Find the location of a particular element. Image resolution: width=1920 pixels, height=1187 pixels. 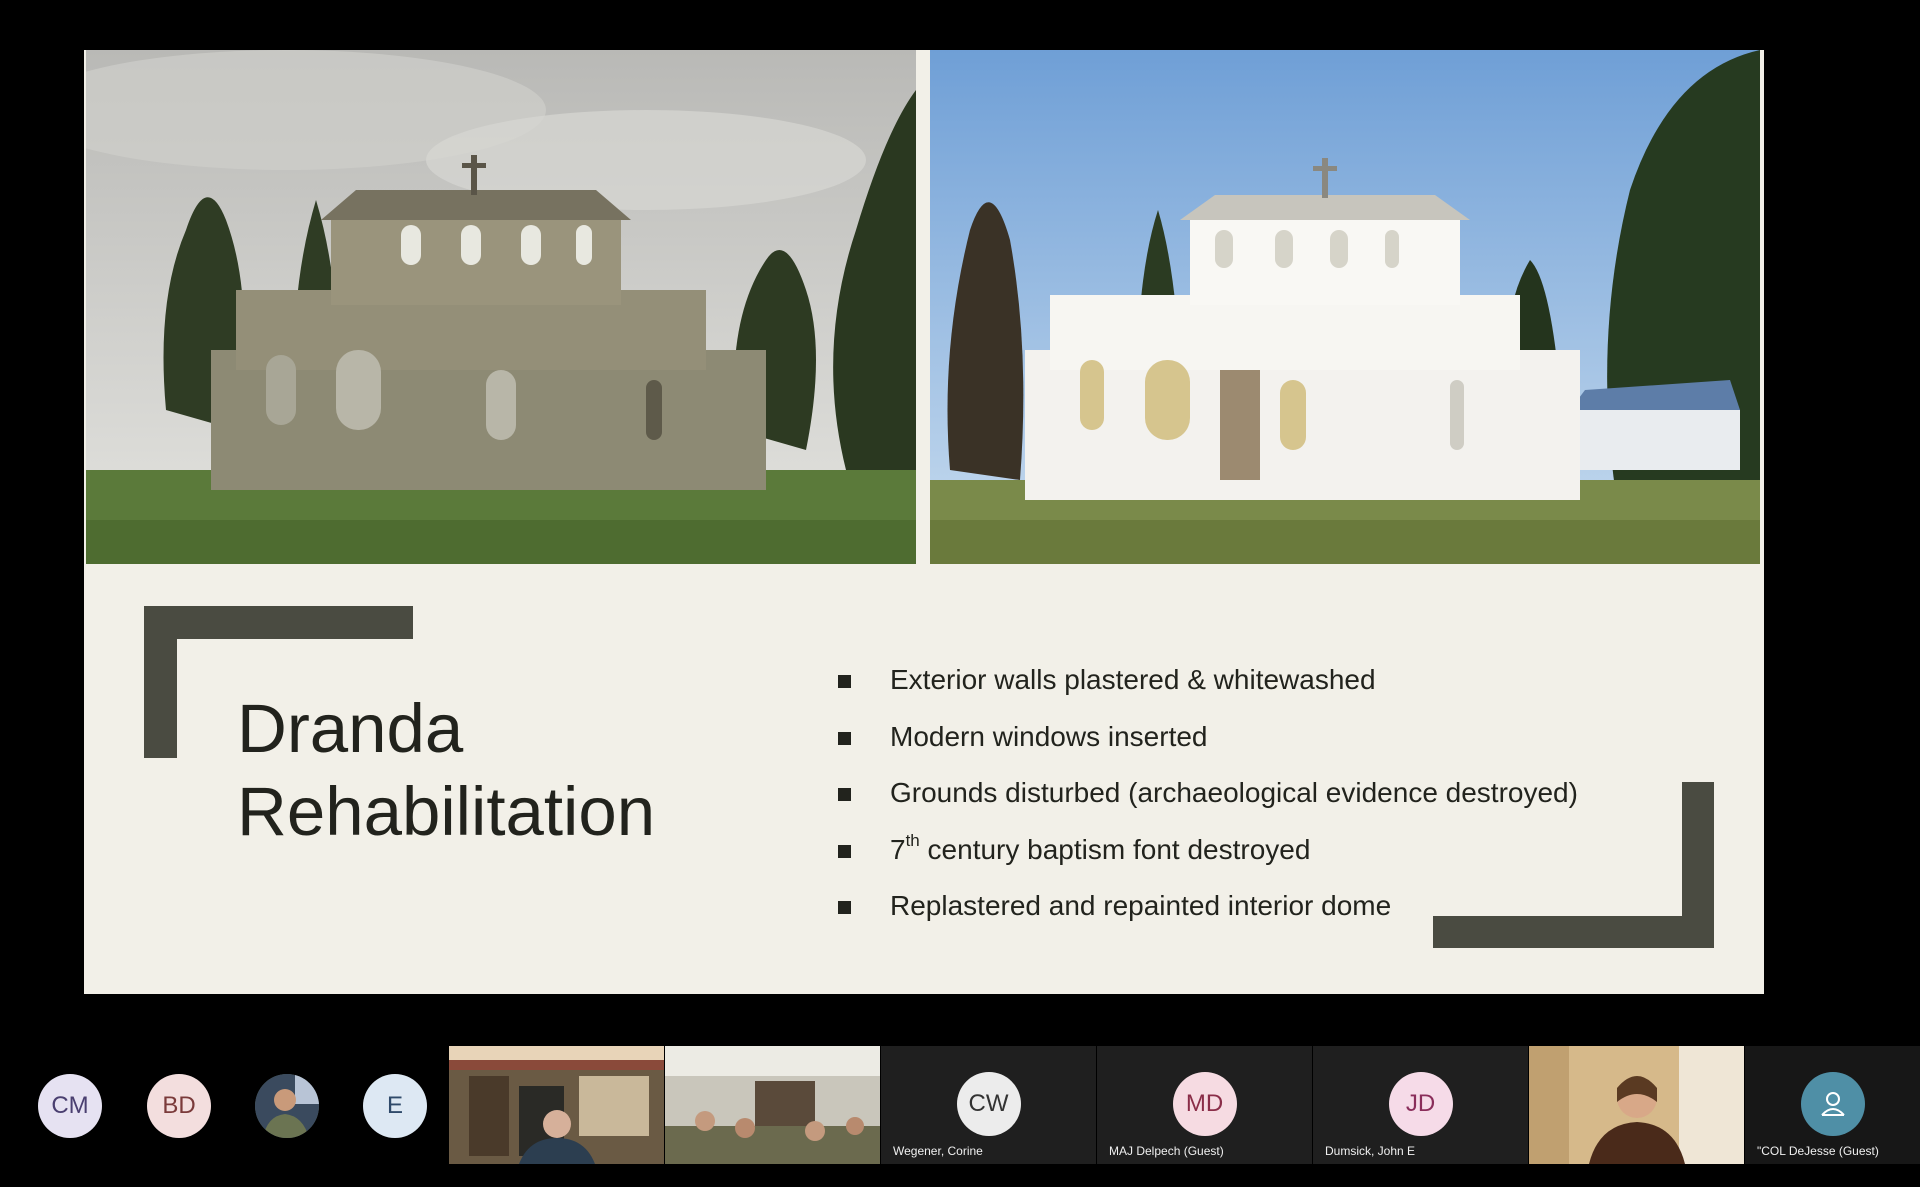

participant-tile: CW Wegener, Corine is located at coordinates (988, 1105).